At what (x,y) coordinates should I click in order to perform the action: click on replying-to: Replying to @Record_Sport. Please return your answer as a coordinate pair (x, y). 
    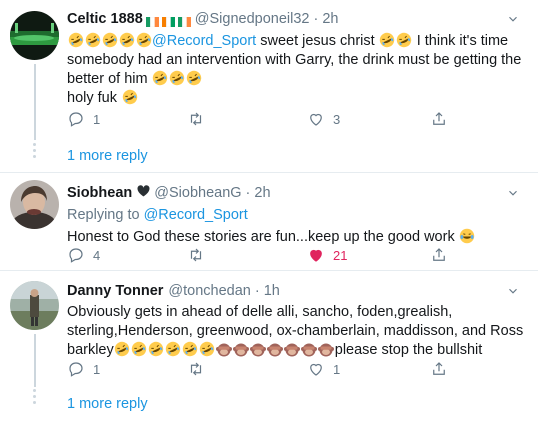
    Looking at the image, I should click on (295, 215).